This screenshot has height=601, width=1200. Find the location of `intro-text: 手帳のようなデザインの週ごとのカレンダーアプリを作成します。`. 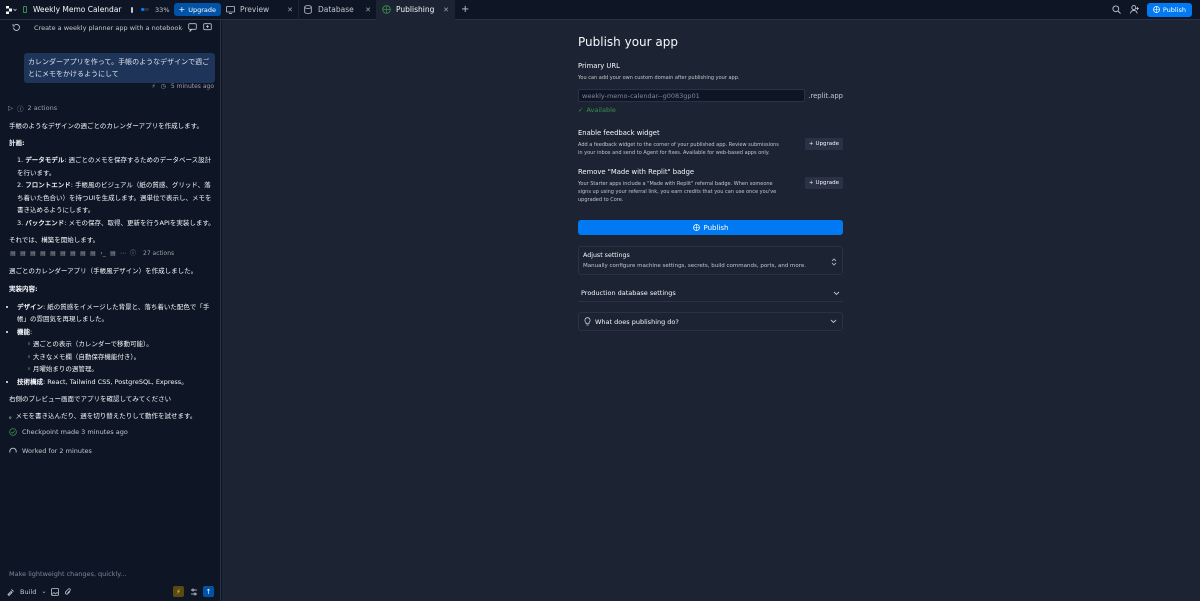

intro-text: 手帳のようなデザインの週ごとのカレンダーアプリを作成します。 is located at coordinates (106, 126).